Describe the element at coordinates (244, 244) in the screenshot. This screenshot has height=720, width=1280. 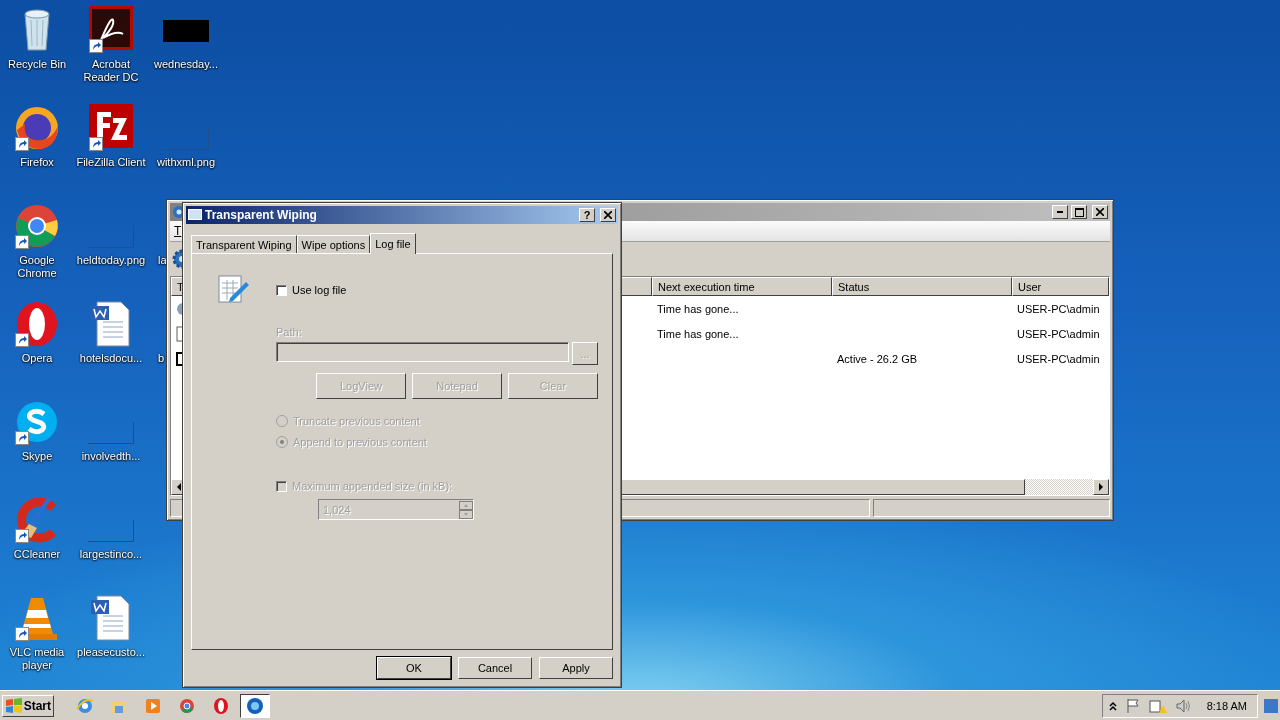
I see `tab: Transparent Wiping` at that location.